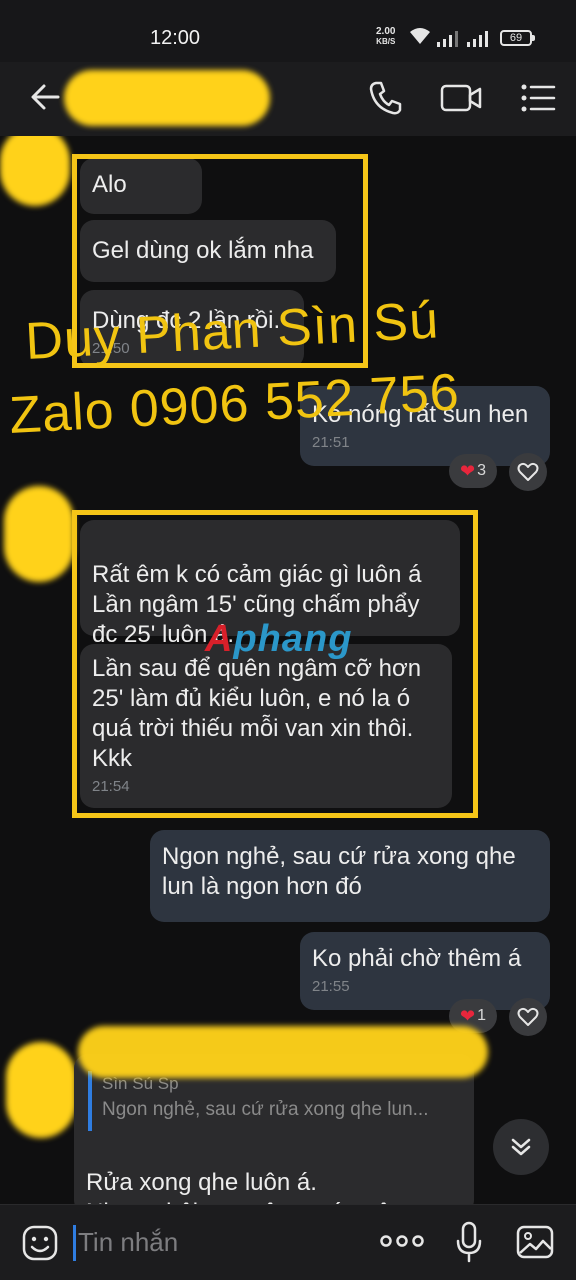 Image resolution: width=576 pixels, height=1280 pixels. I want to click on signal-icon, so click(447, 39).